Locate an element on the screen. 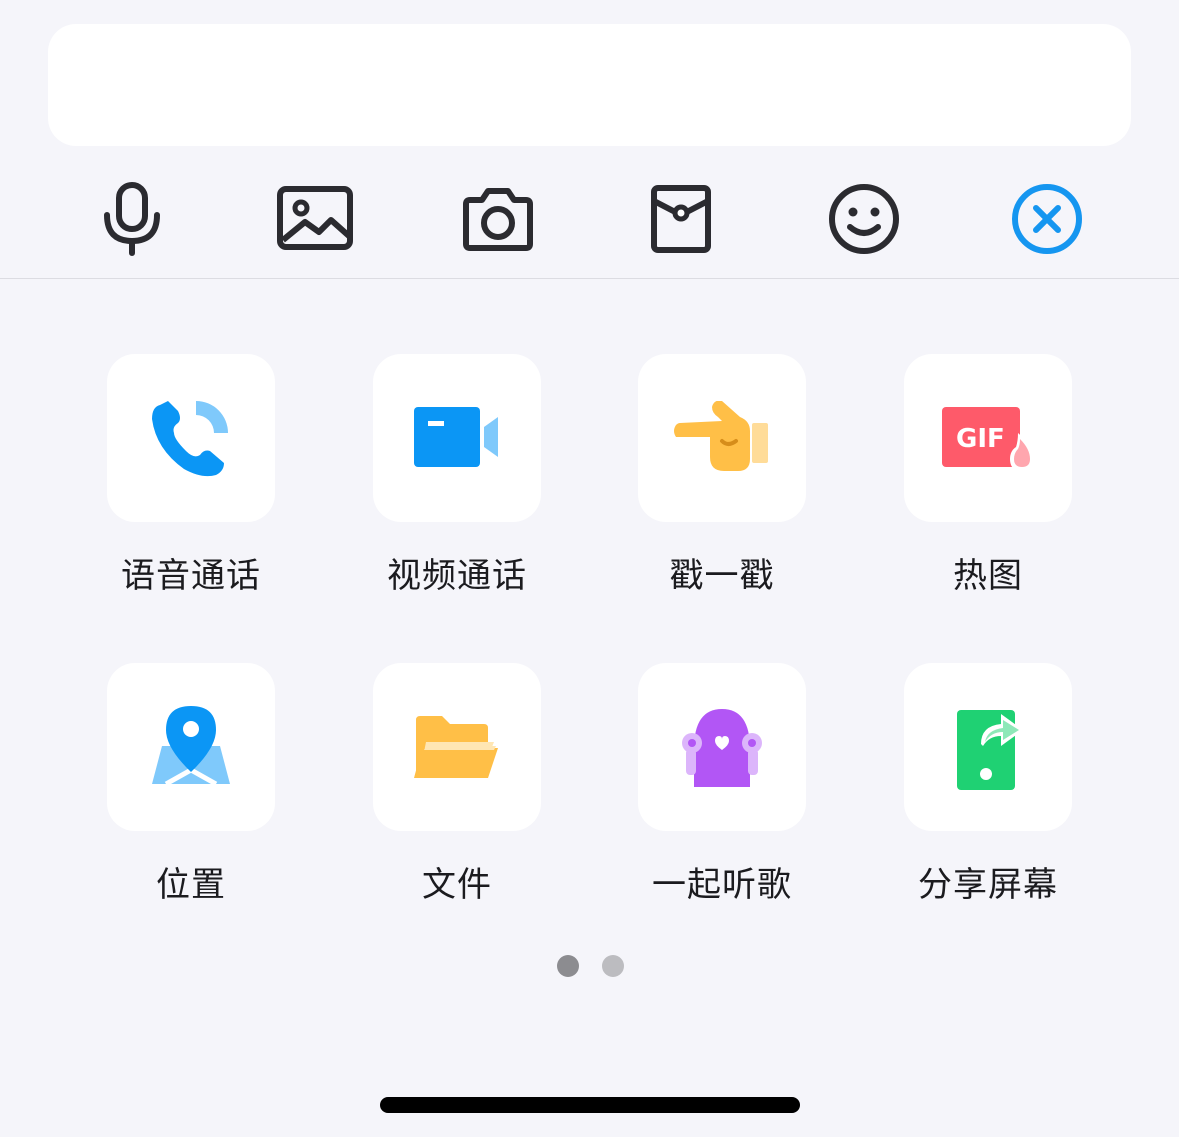 Image resolution: width=1179 pixels, height=1137 pixels. poke-hand-icon is located at coordinates (721, 436).